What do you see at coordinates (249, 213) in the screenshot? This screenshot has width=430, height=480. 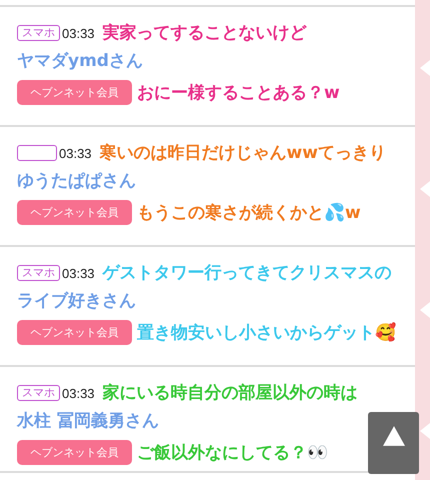 I see `comment-text: もうこの寒さが続くかと💦w` at bounding box center [249, 213].